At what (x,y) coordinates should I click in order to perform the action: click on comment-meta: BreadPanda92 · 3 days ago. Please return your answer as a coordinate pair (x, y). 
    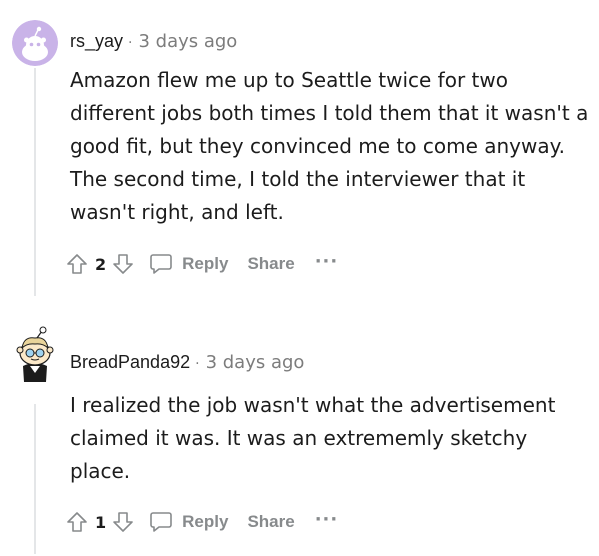
    Looking at the image, I should click on (187, 362).